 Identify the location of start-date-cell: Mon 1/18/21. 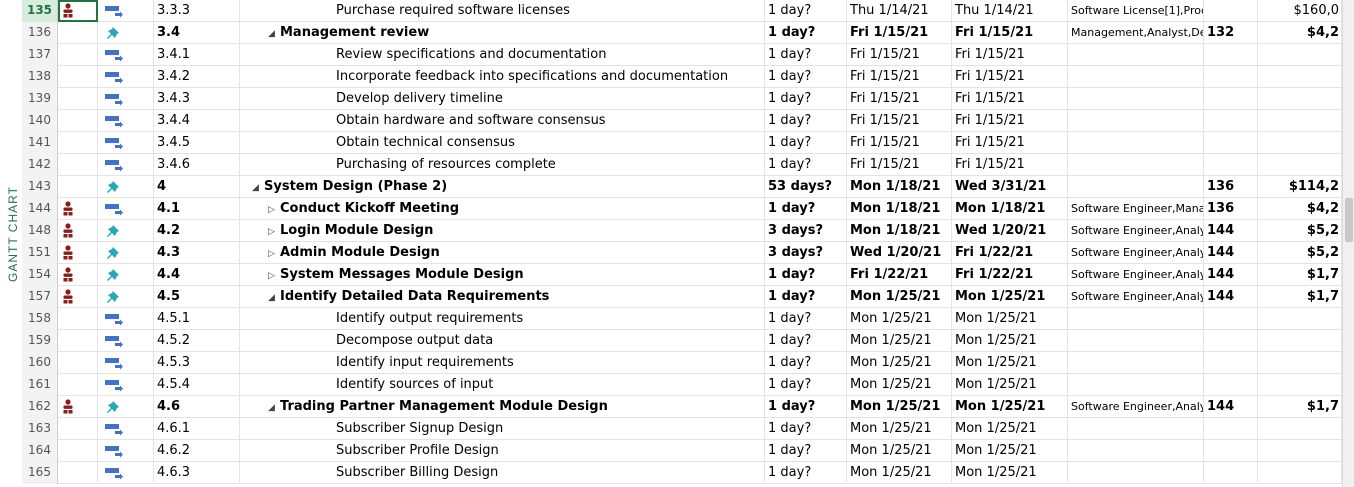
(899, 231).